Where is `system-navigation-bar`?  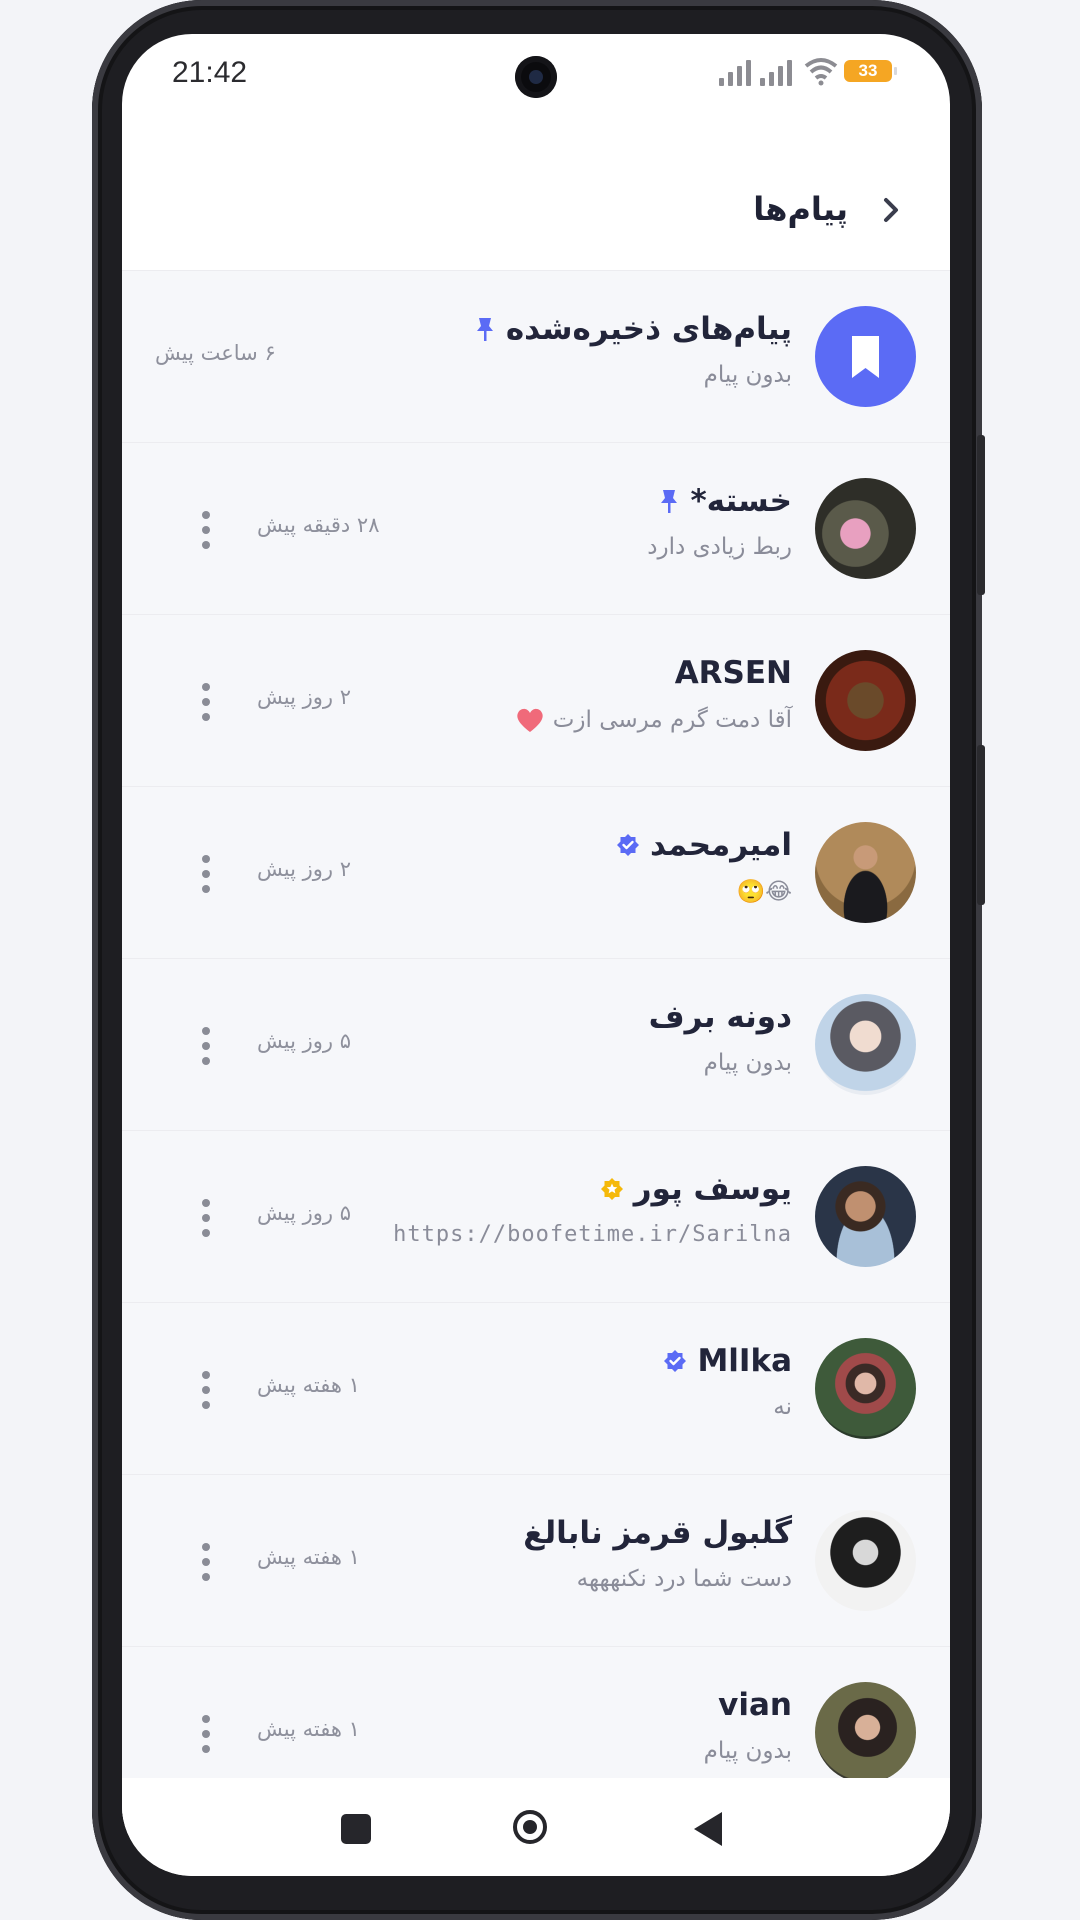 system-navigation-bar is located at coordinates (536, 1827).